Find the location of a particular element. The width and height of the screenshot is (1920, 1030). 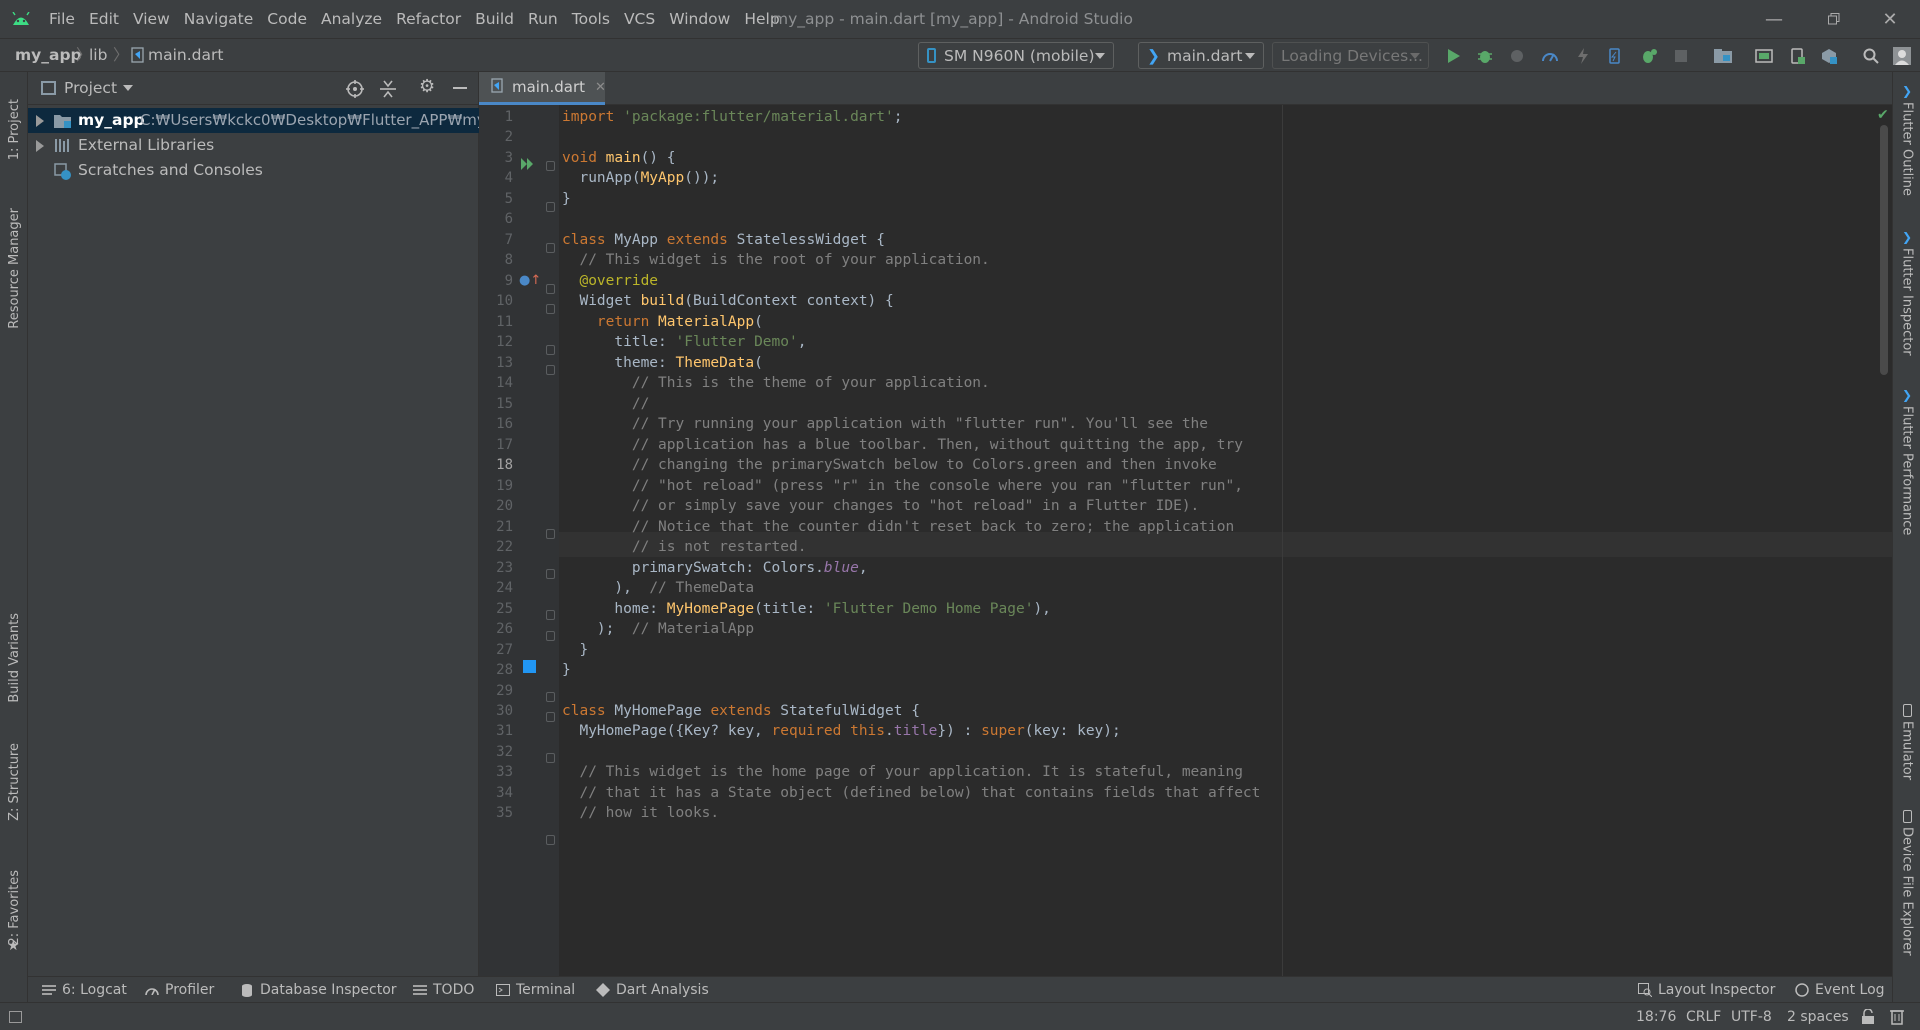

user-account-icon is located at coordinates (1902, 56).